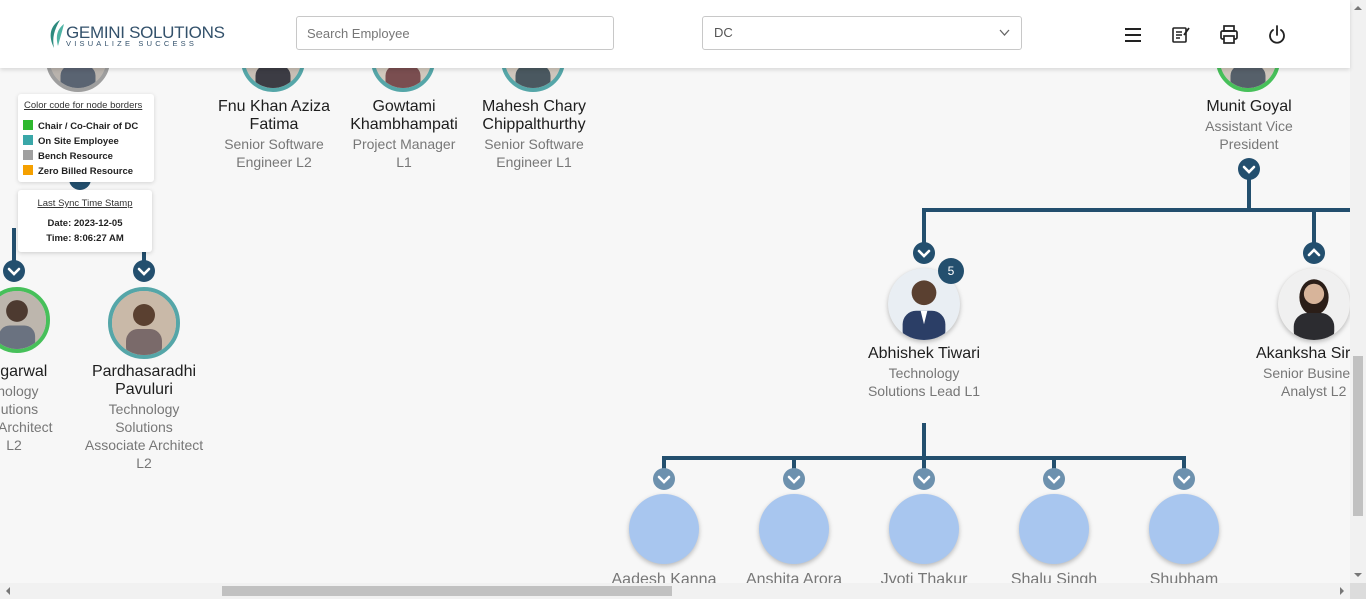 The height and width of the screenshot is (599, 1366). I want to click on legend-label: On Site Employee, so click(78, 141).